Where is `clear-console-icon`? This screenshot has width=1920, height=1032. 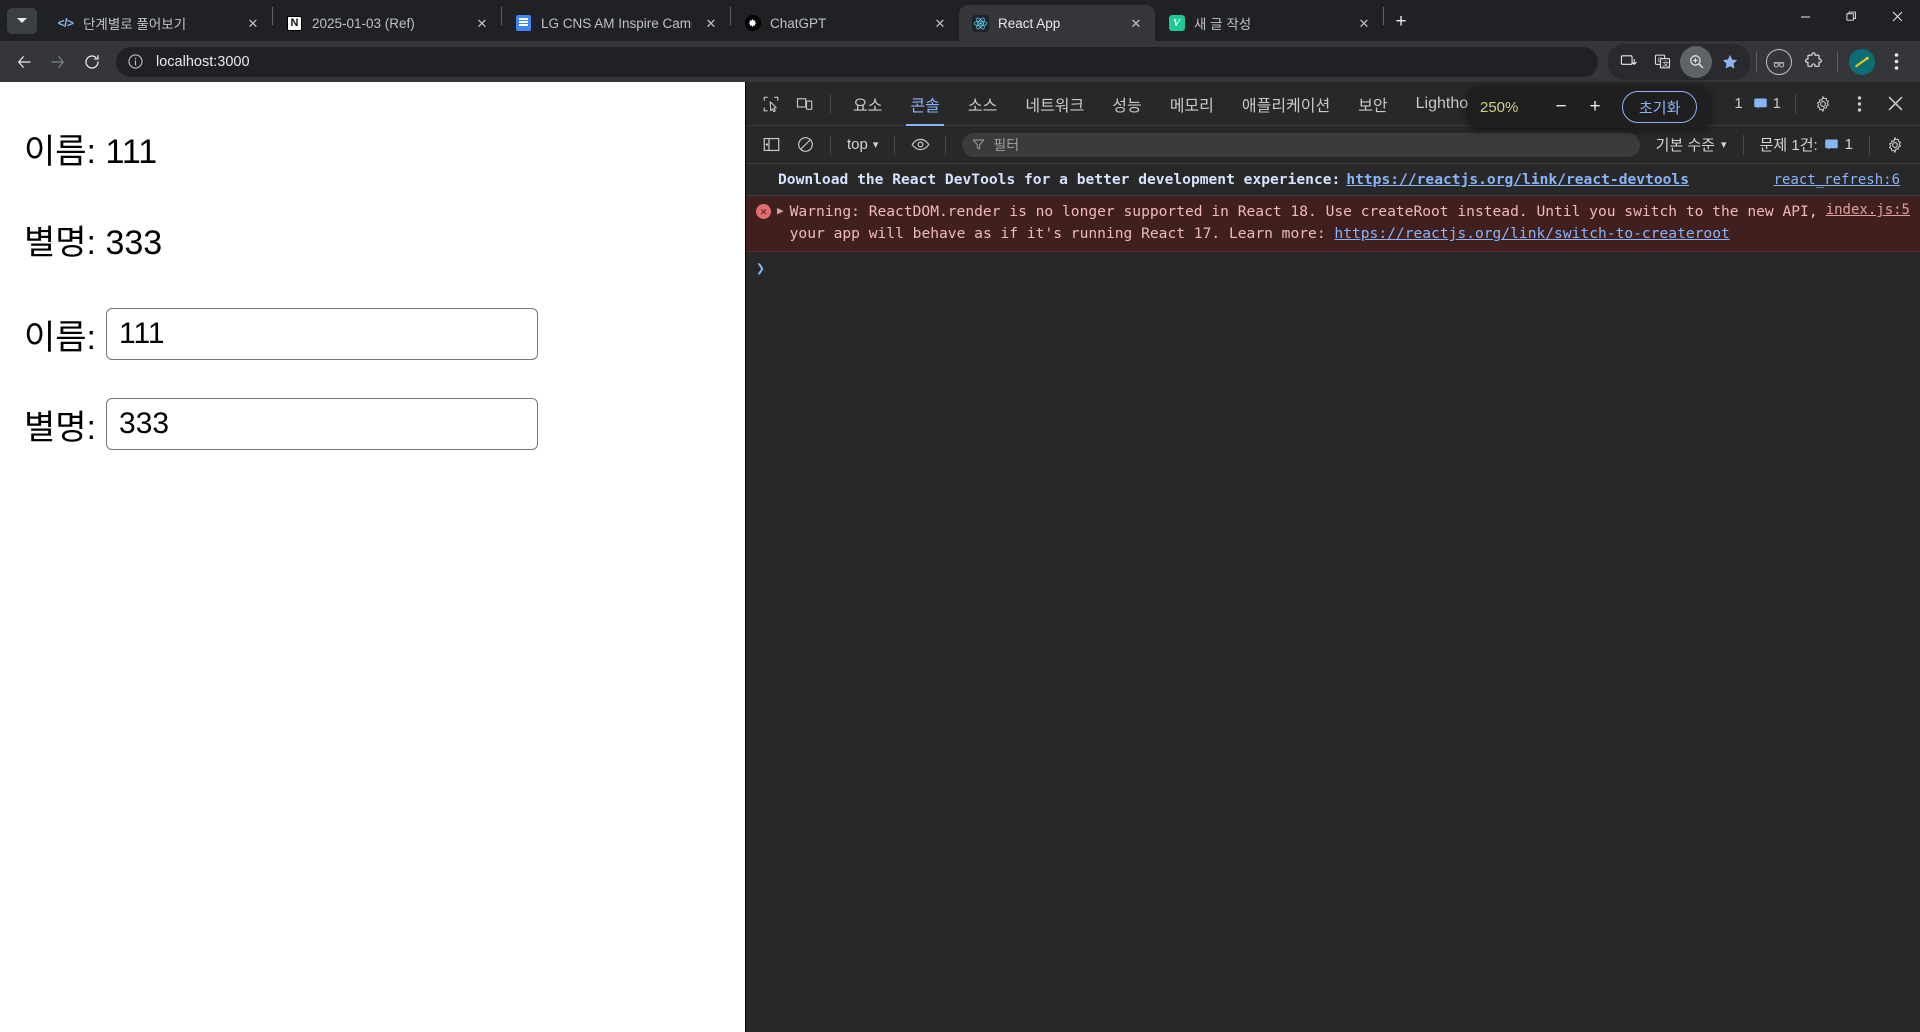
clear-console-icon is located at coordinates (805, 145).